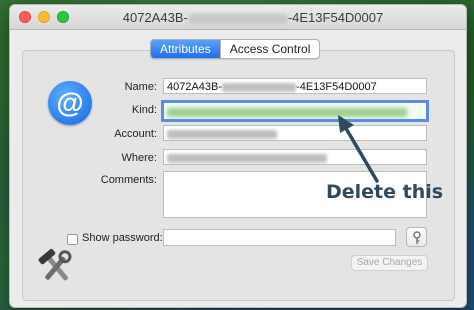  I want to click on name-redacted, so click(259, 87).